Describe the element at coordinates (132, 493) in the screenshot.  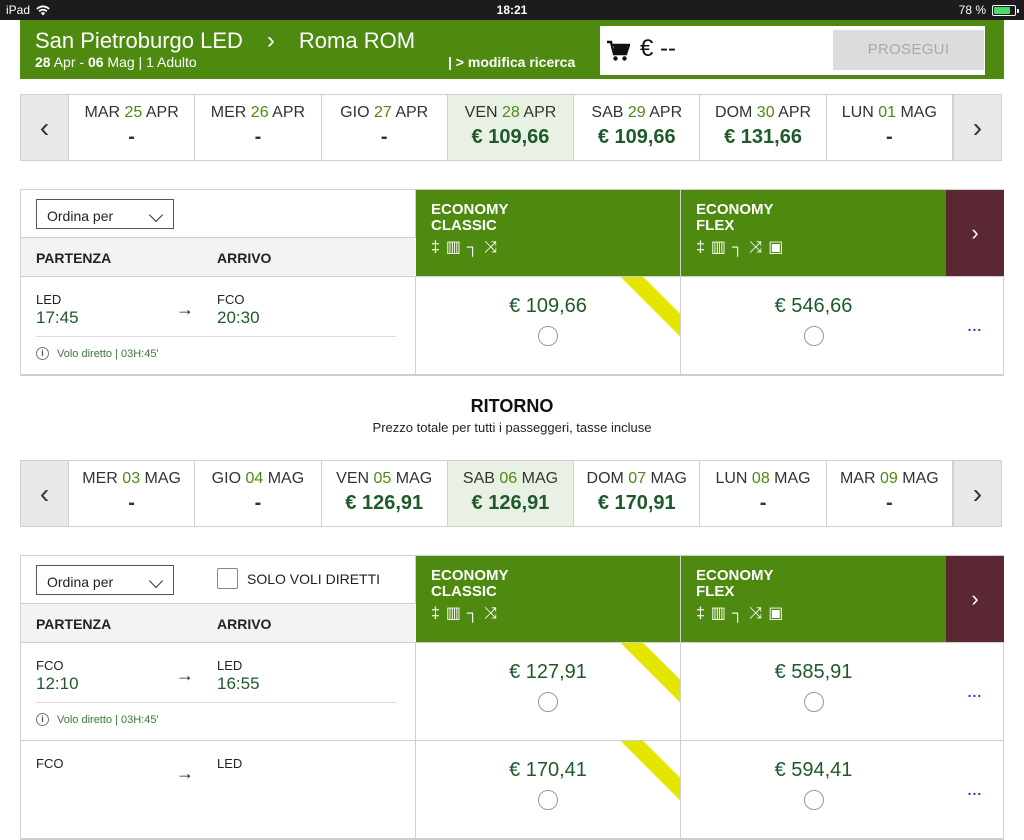
I see `date-option: MER 03 MAG -` at that location.